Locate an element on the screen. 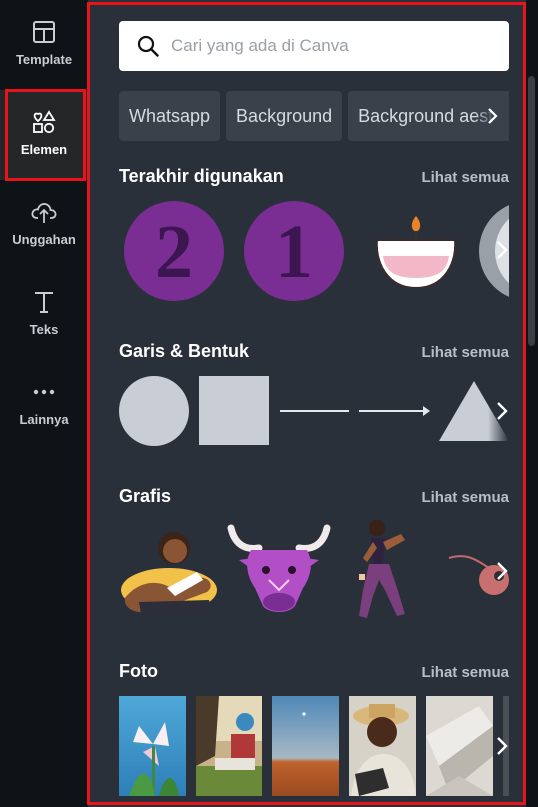 This screenshot has width=538, height=807. recent-items-graphics: 2 1 is located at coordinates (316, 251).